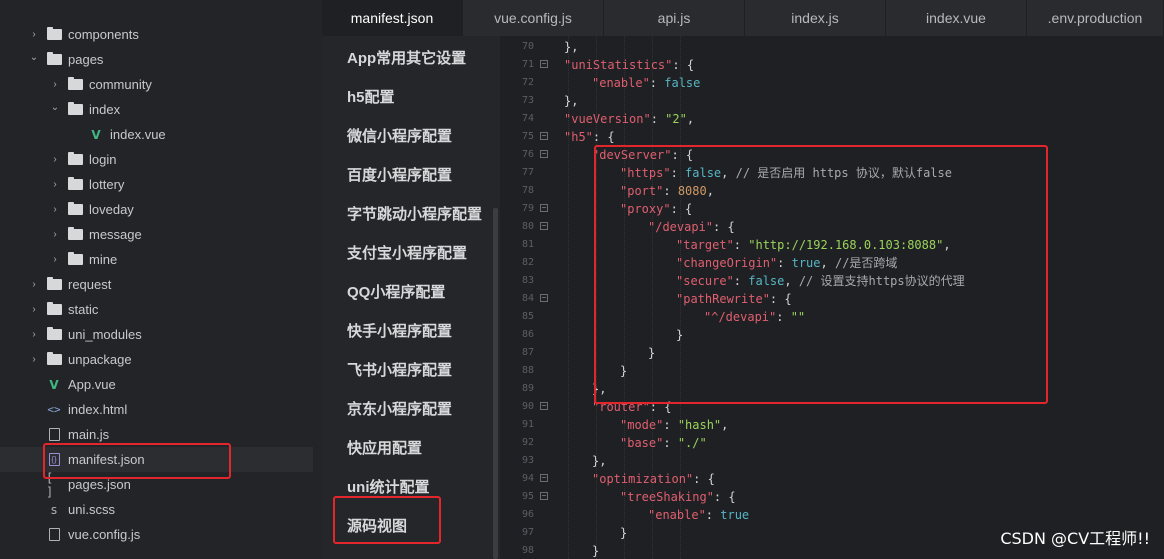 This screenshot has height=559, width=1164. Describe the element at coordinates (156, 159) in the screenshot. I see `explorer-item-login: › login` at that location.